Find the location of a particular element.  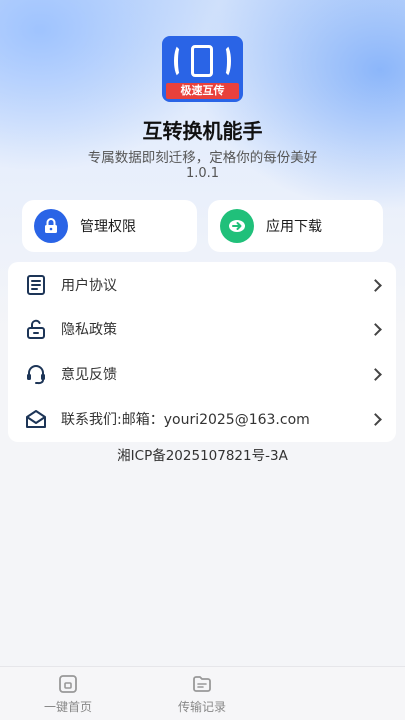

manage-permissions-button: 管理权限 is located at coordinates (109, 226).